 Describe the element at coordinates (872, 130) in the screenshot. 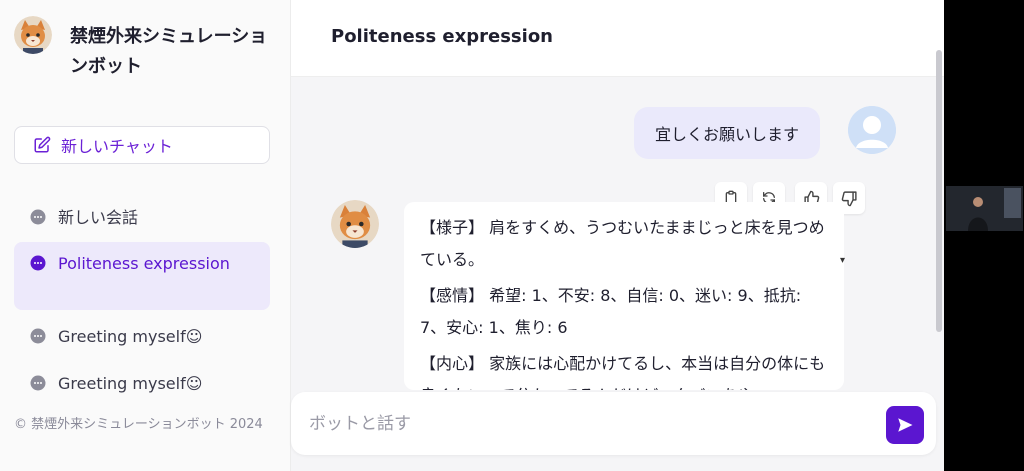

I see `user-avatar-icon` at that location.